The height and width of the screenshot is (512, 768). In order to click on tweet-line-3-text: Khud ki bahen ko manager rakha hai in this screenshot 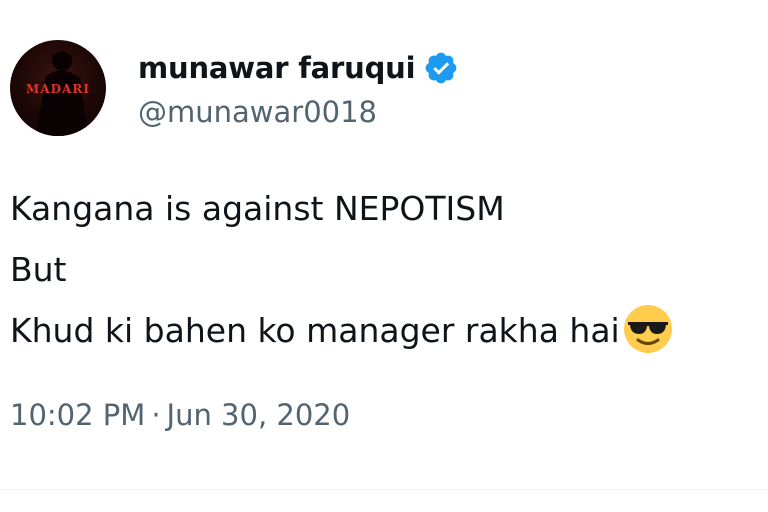, I will do `click(315, 330)`.